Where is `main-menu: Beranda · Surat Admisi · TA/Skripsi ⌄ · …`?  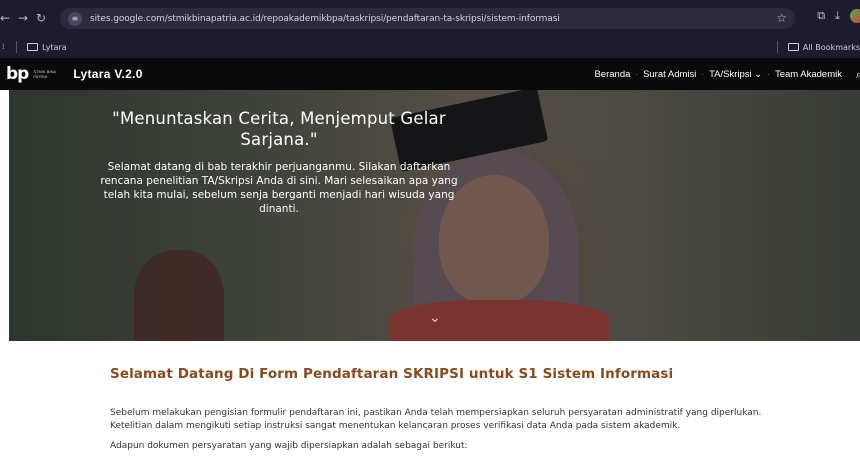
main-menu: Beranda · Surat Admisi · TA/Skripsi ⌄ · … is located at coordinates (718, 74).